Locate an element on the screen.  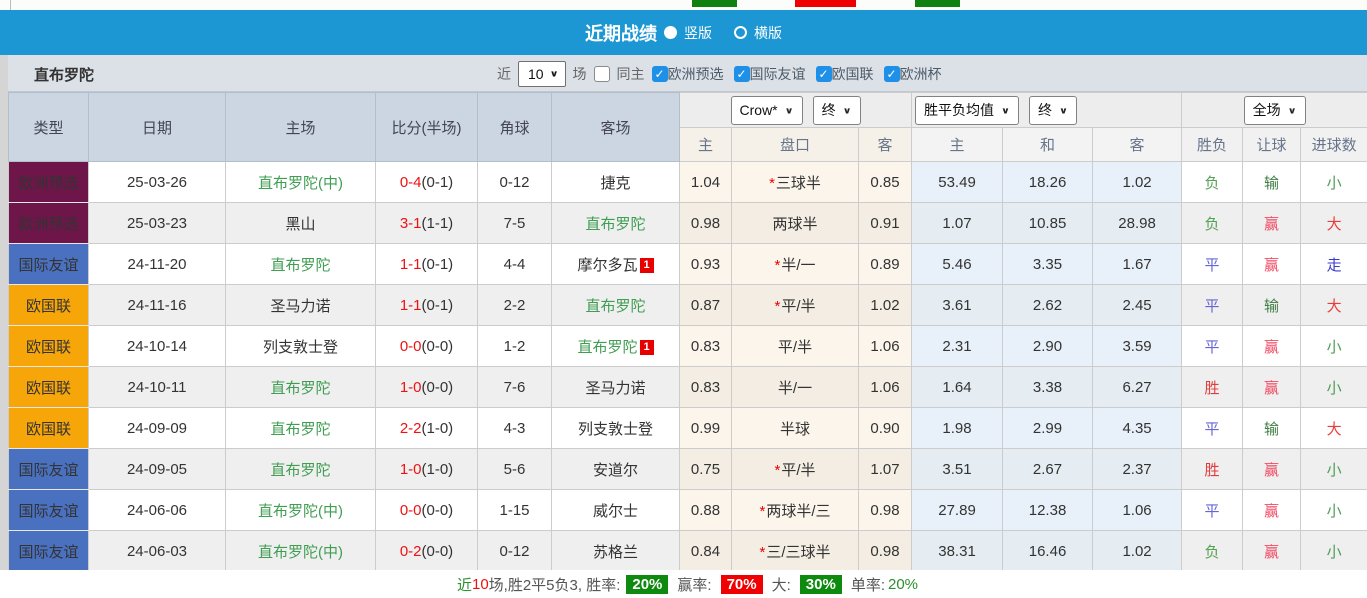
games-label: 场 is located at coordinates (579, 73).